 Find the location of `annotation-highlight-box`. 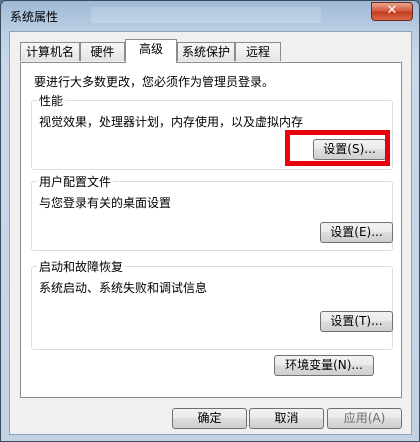

annotation-highlight-box is located at coordinates (337, 148).